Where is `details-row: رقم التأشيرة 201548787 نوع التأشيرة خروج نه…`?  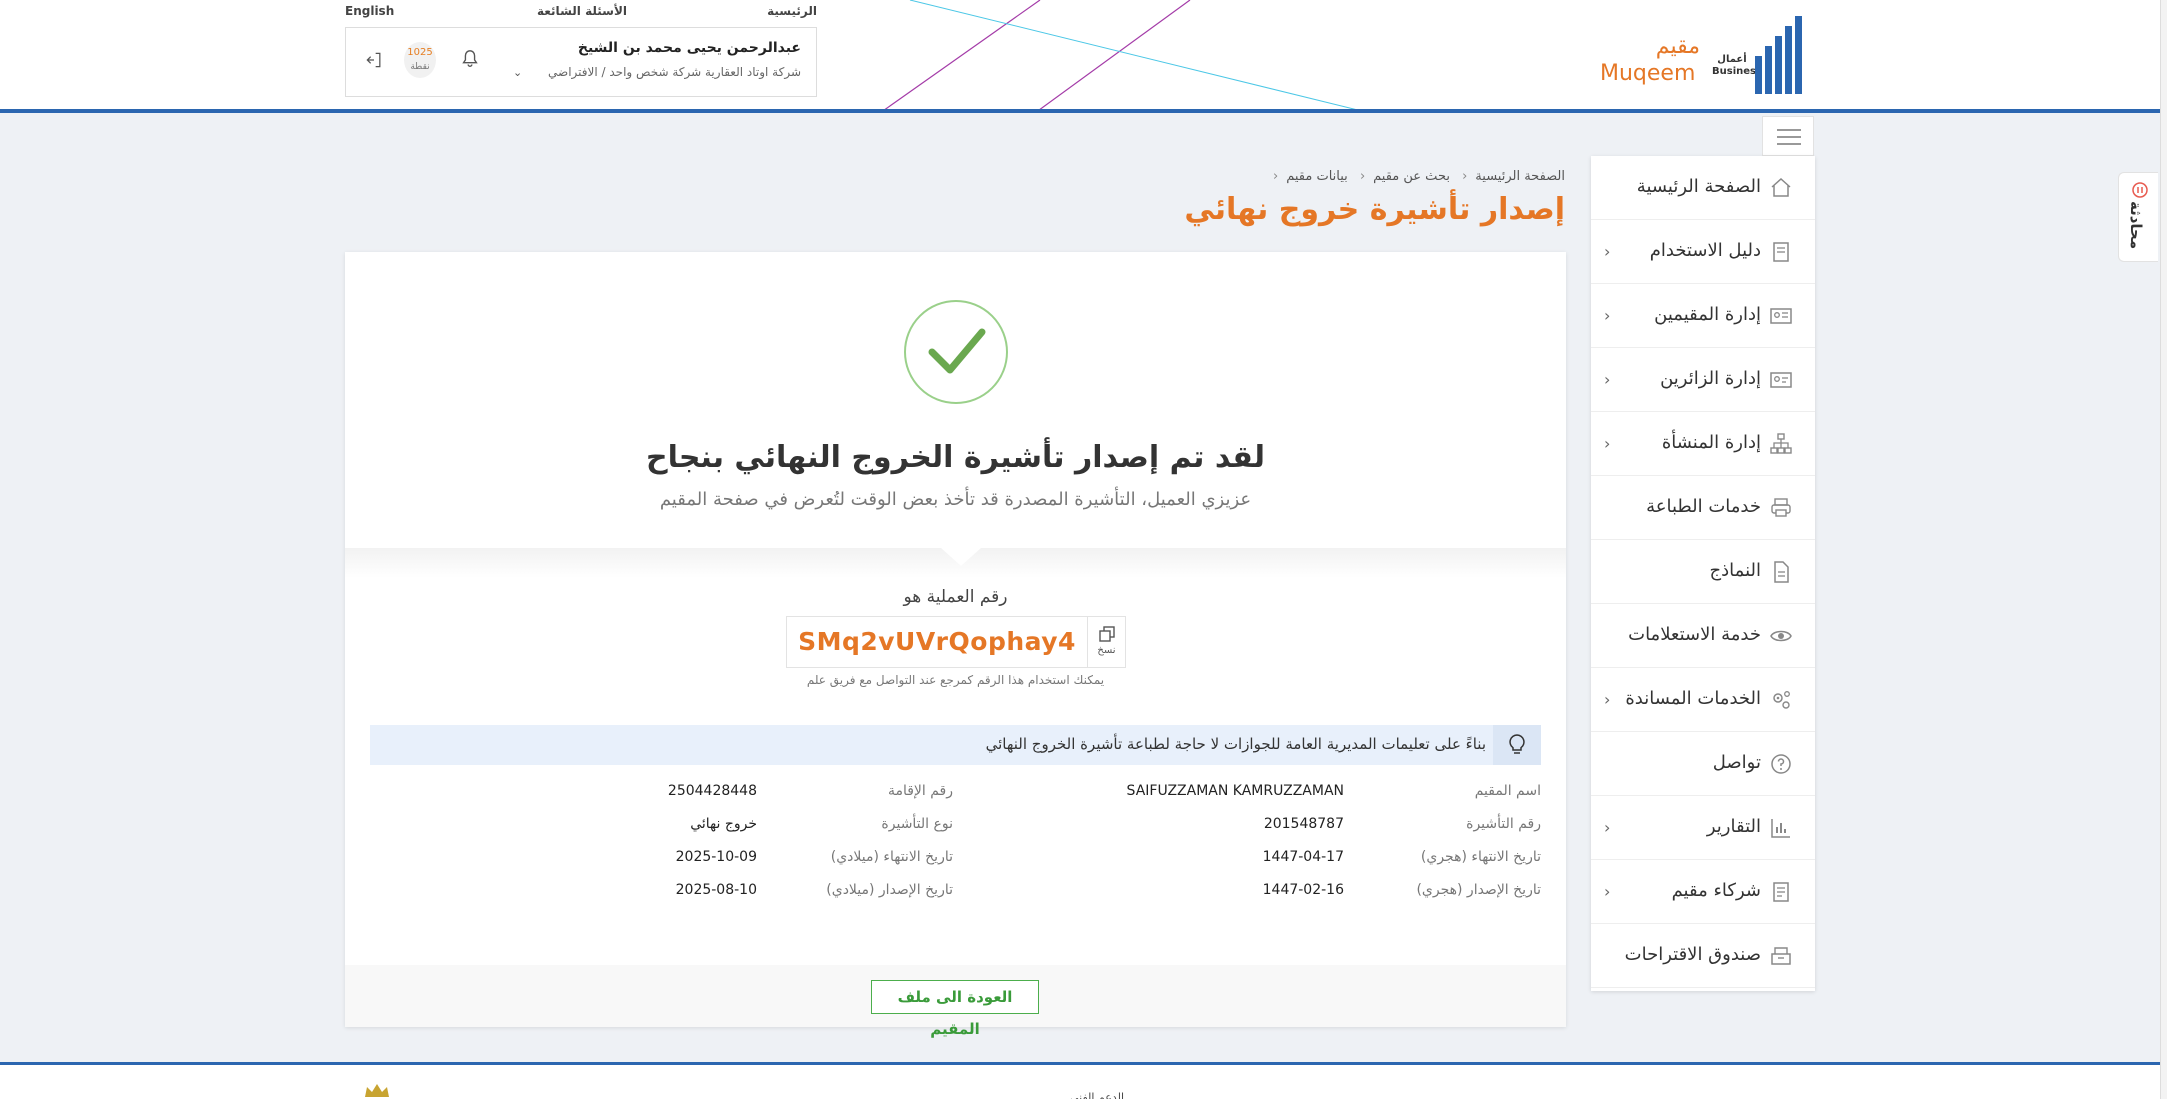 details-row: رقم التأشيرة 201548787 نوع التأشيرة خروج نه… is located at coordinates (955, 828).